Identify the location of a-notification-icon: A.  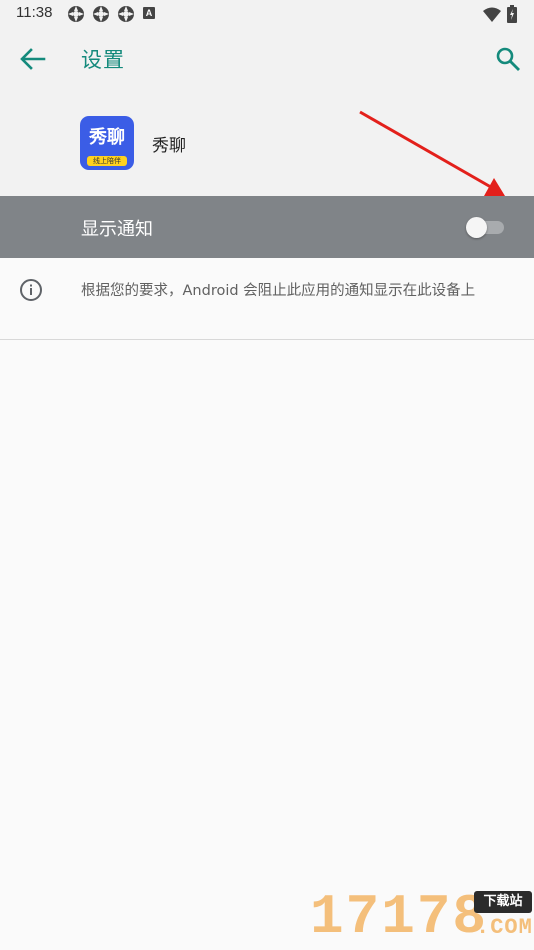
(149, 13).